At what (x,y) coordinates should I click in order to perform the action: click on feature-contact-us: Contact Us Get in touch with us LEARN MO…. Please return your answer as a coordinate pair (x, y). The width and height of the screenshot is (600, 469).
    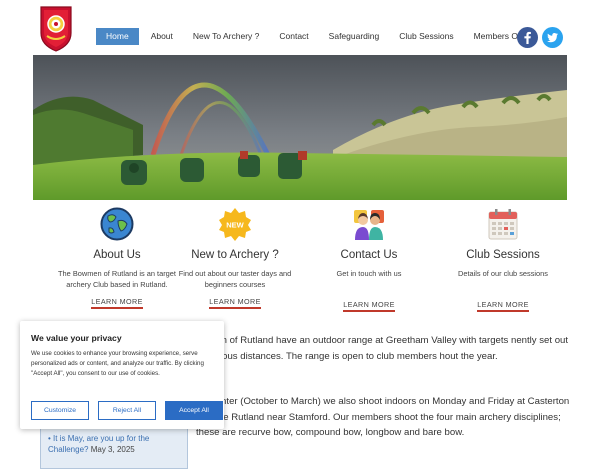
    Looking at the image, I should click on (369, 258).